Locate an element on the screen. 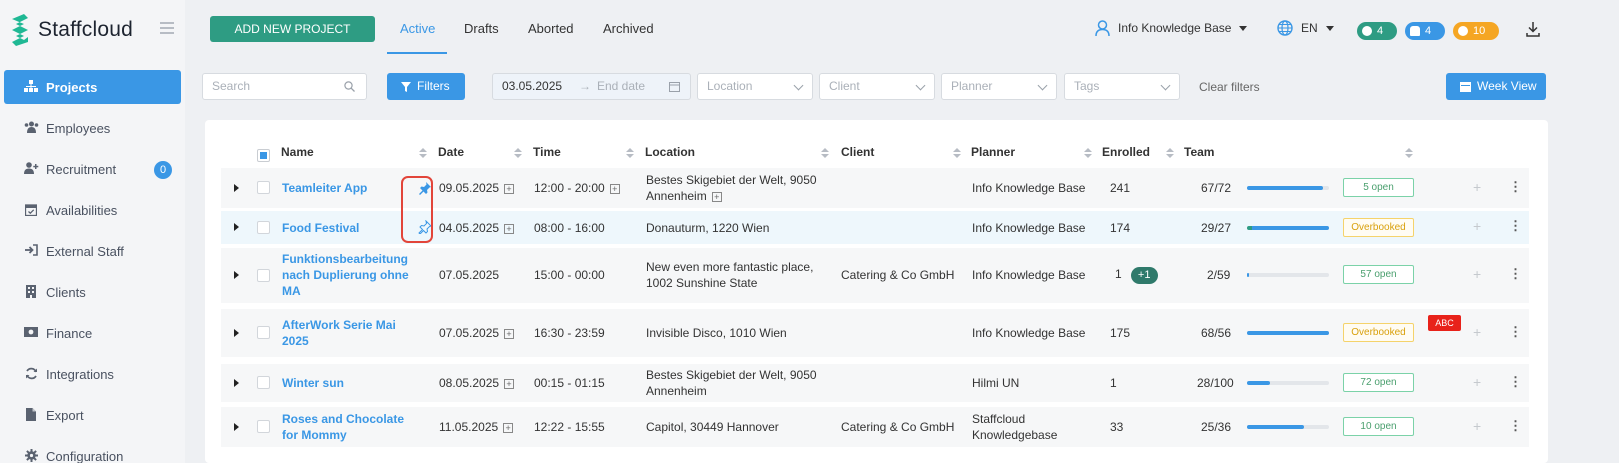  client-select: Client is located at coordinates (877, 86).